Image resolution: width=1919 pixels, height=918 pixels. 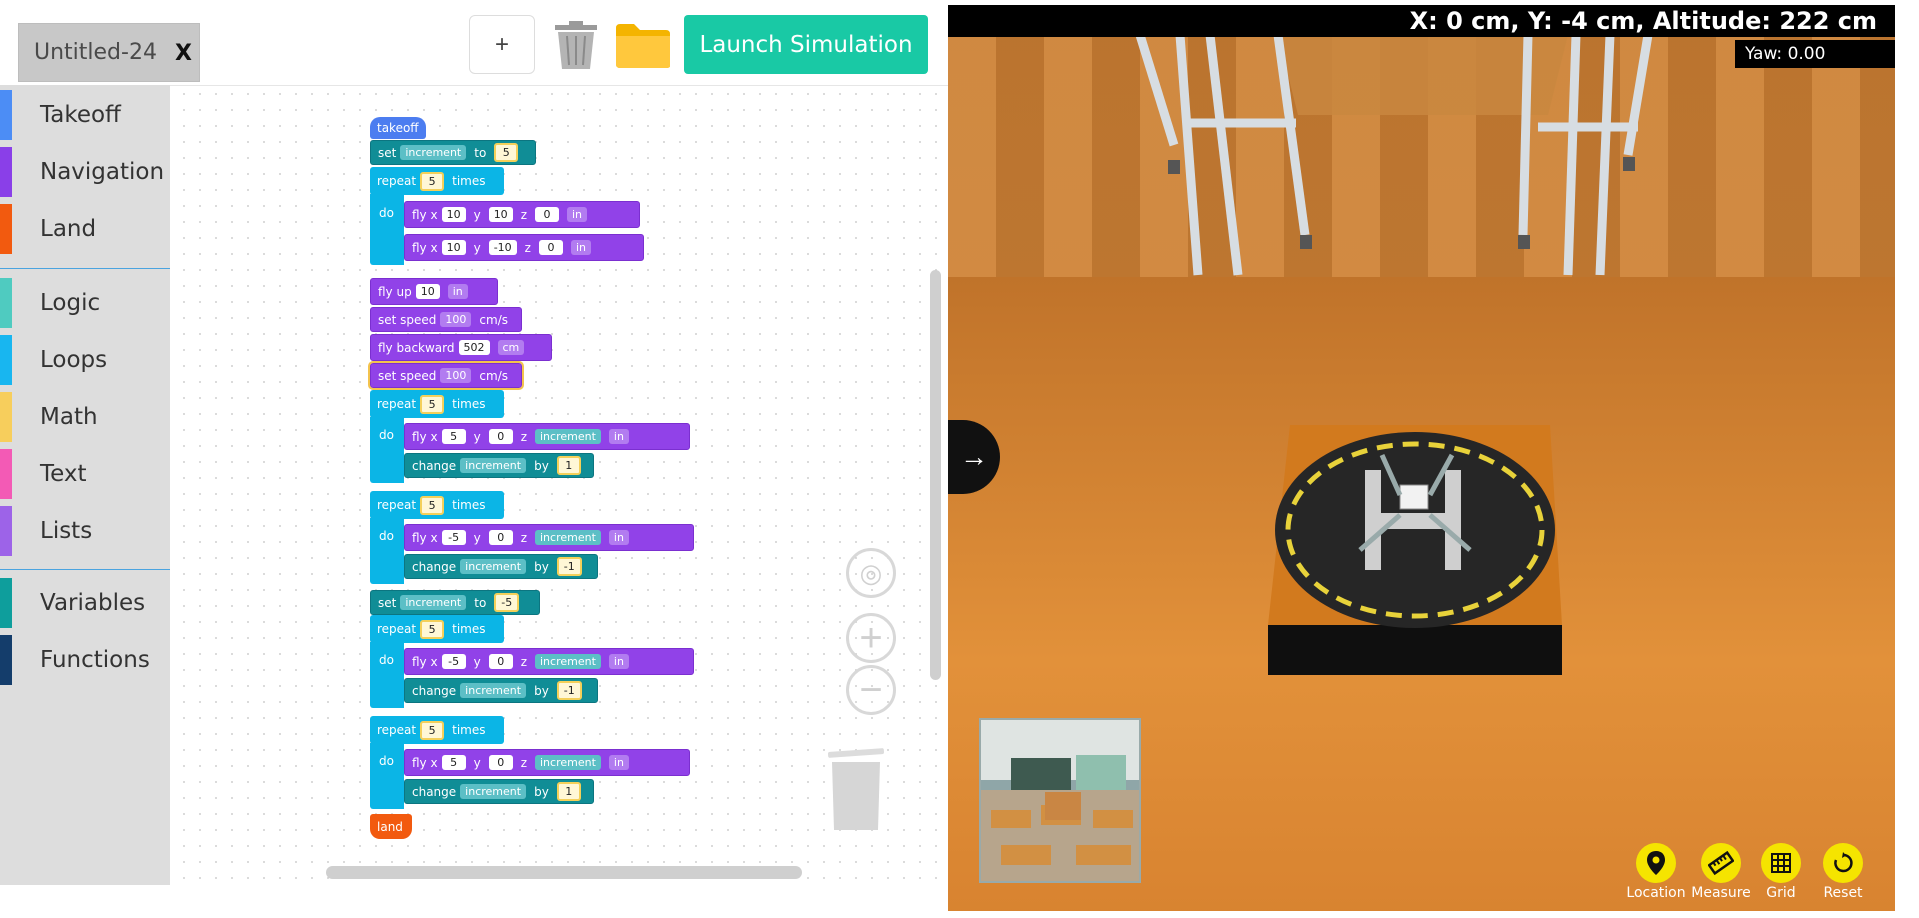 I want to click on launch-simulation-button: Launch Simulation, so click(x=806, y=44).